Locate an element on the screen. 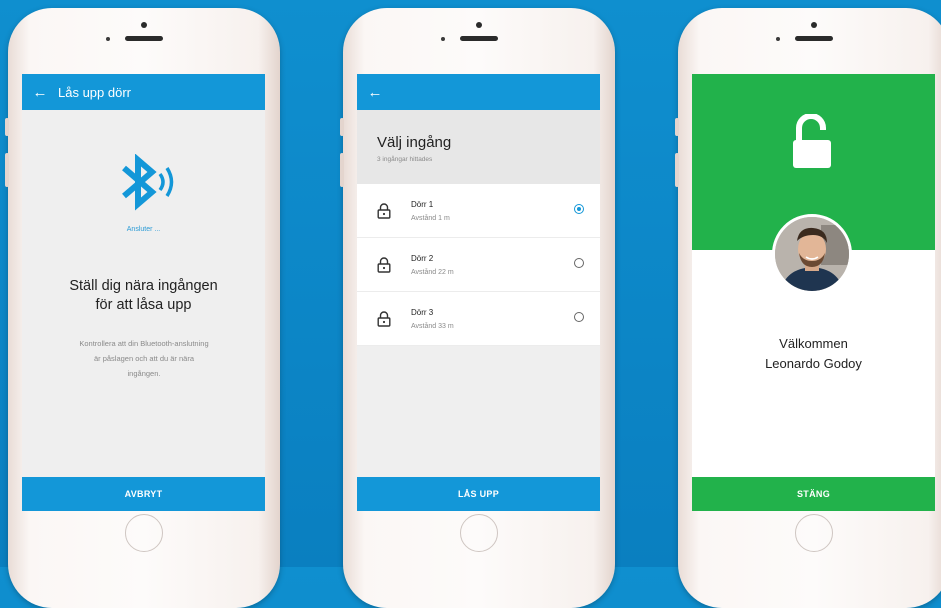 The height and width of the screenshot is (608, 941). door-list-item-3: Dörr 3 Avstånd 33 m is located at coordinates (478, 319).